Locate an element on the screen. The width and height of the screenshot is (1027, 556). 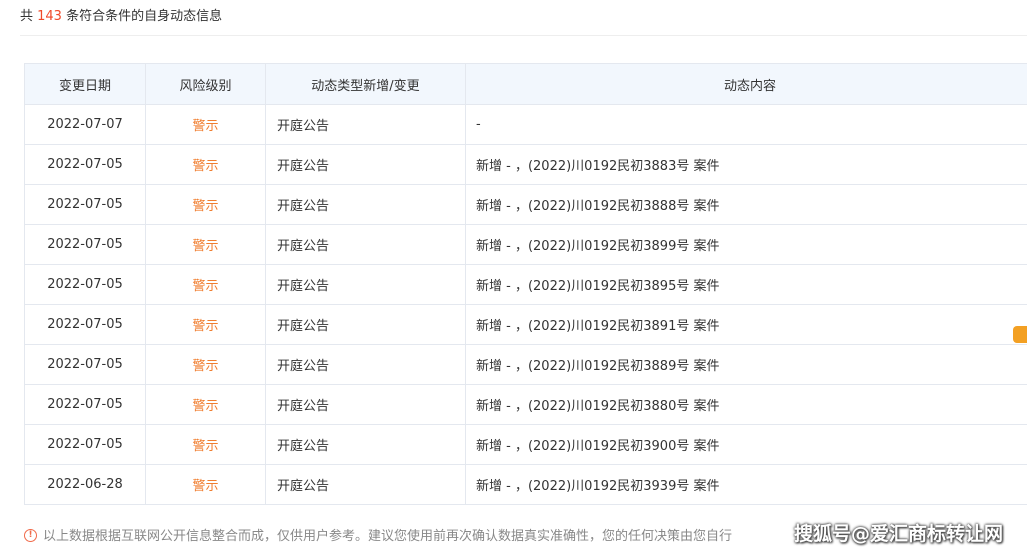
table-row: 2022-07-07 警示 开庭公告 - is located at coordinates (525, 124).